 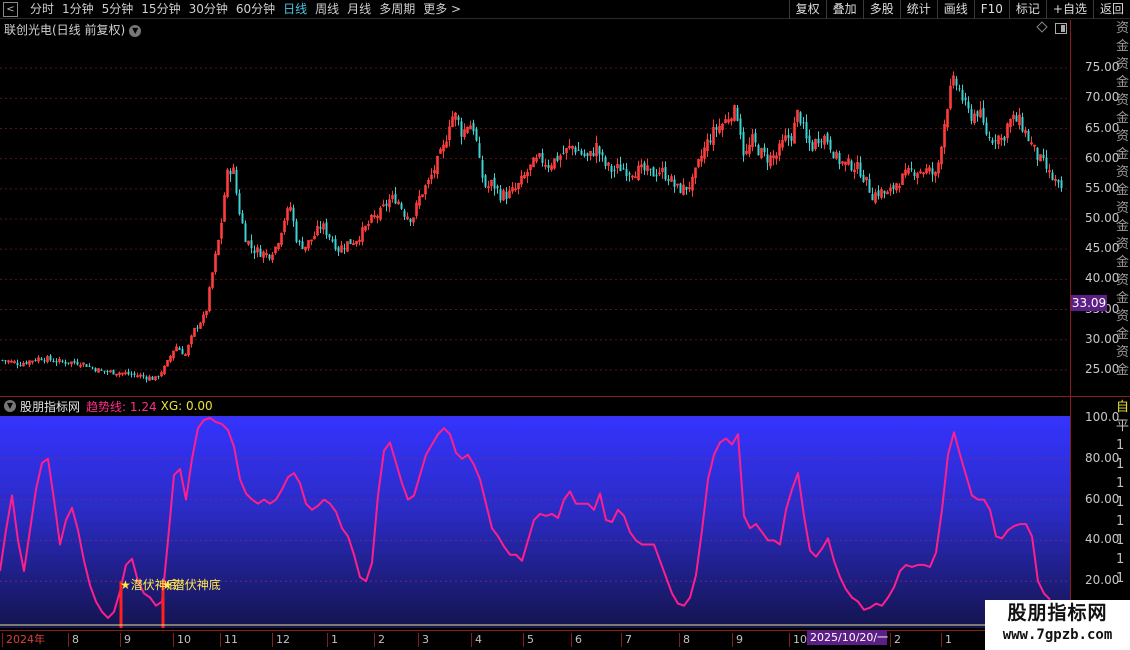 I want to click on date-tick: 2, so click(x=895, y=640).